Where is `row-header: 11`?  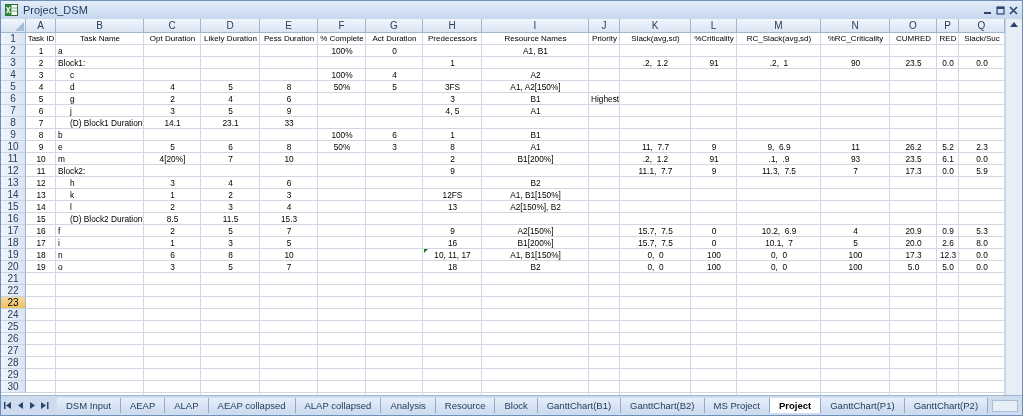
row-header: 11 is located at coordinates (13, 159).